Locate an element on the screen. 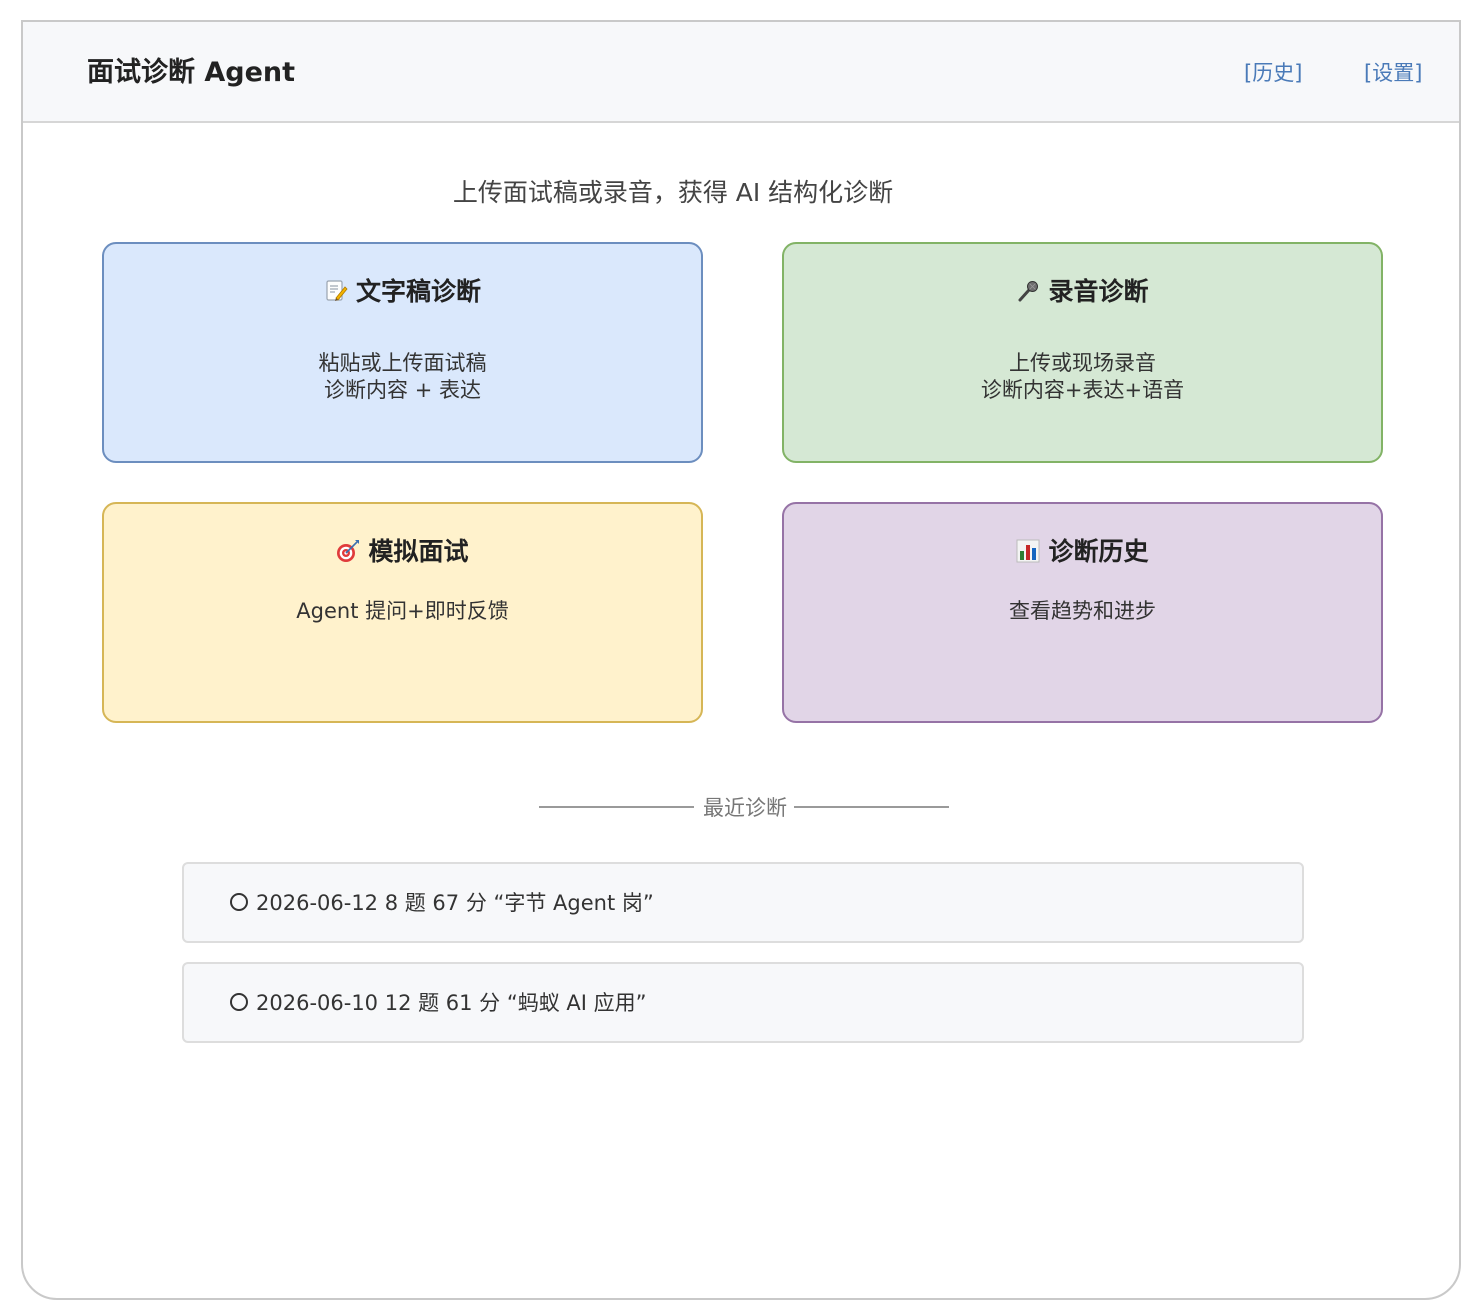 The image size is (1476, 1316). text-card-desc-line-2: 诊断内容 + 表达 is located at coordinates (402, 390).